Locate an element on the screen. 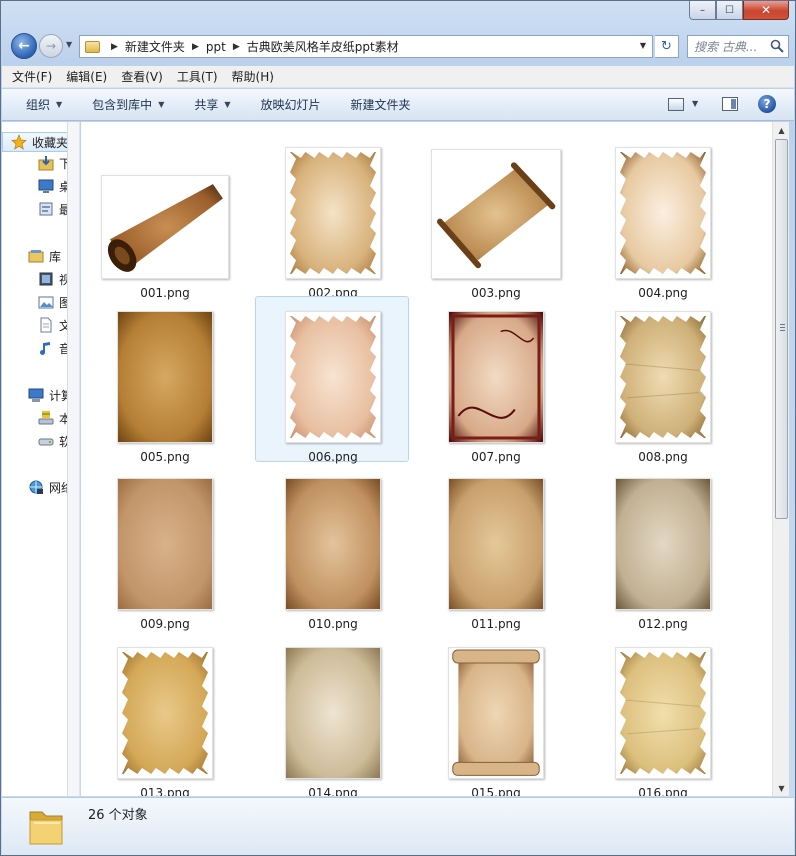 This screenshot has height=856, width=796. nav-item-star: 收藏夹 is located at coordinates (35, 142).